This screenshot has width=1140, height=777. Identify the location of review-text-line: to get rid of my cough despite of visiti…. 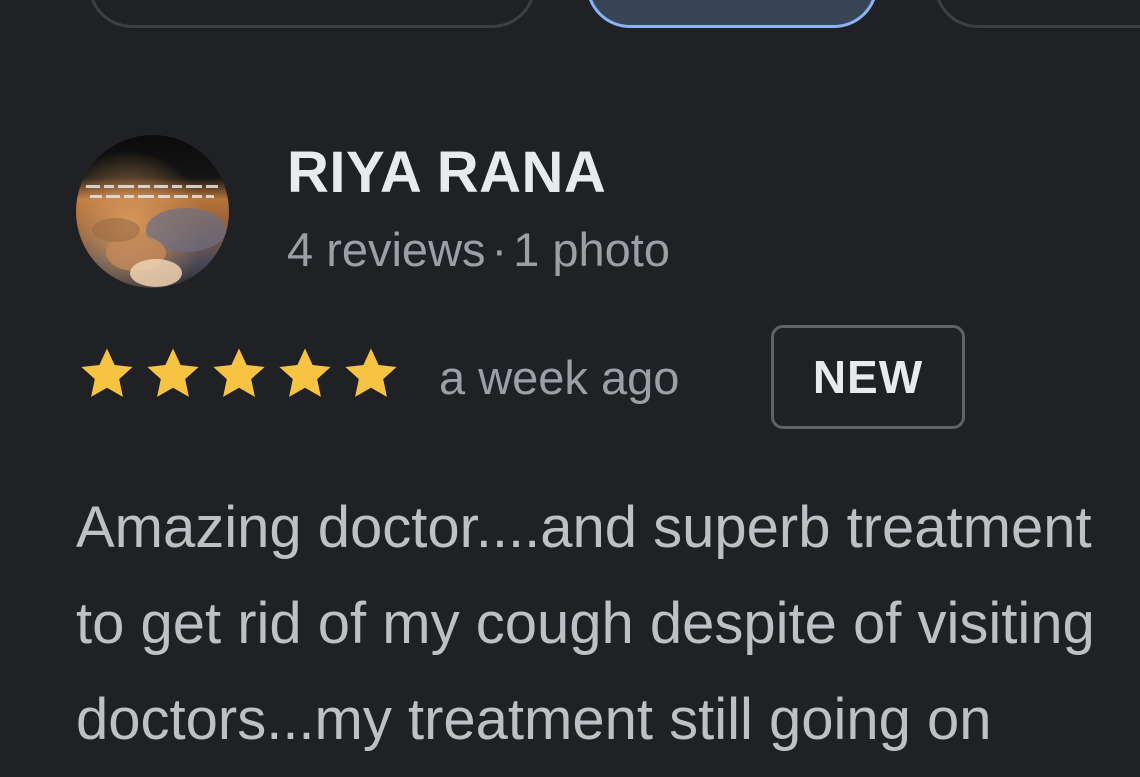
(585, 623).